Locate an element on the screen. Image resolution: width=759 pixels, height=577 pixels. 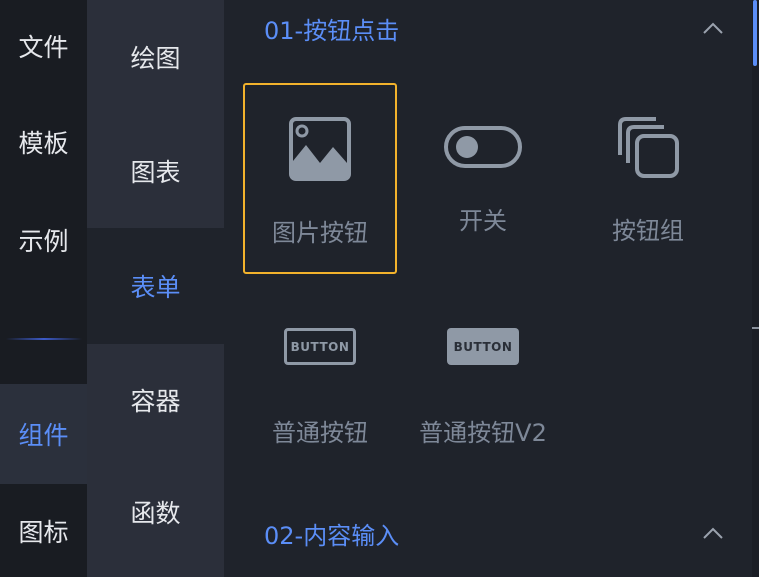
component-tile-button-group: 按钮组 is located at coordinates (648, 178).